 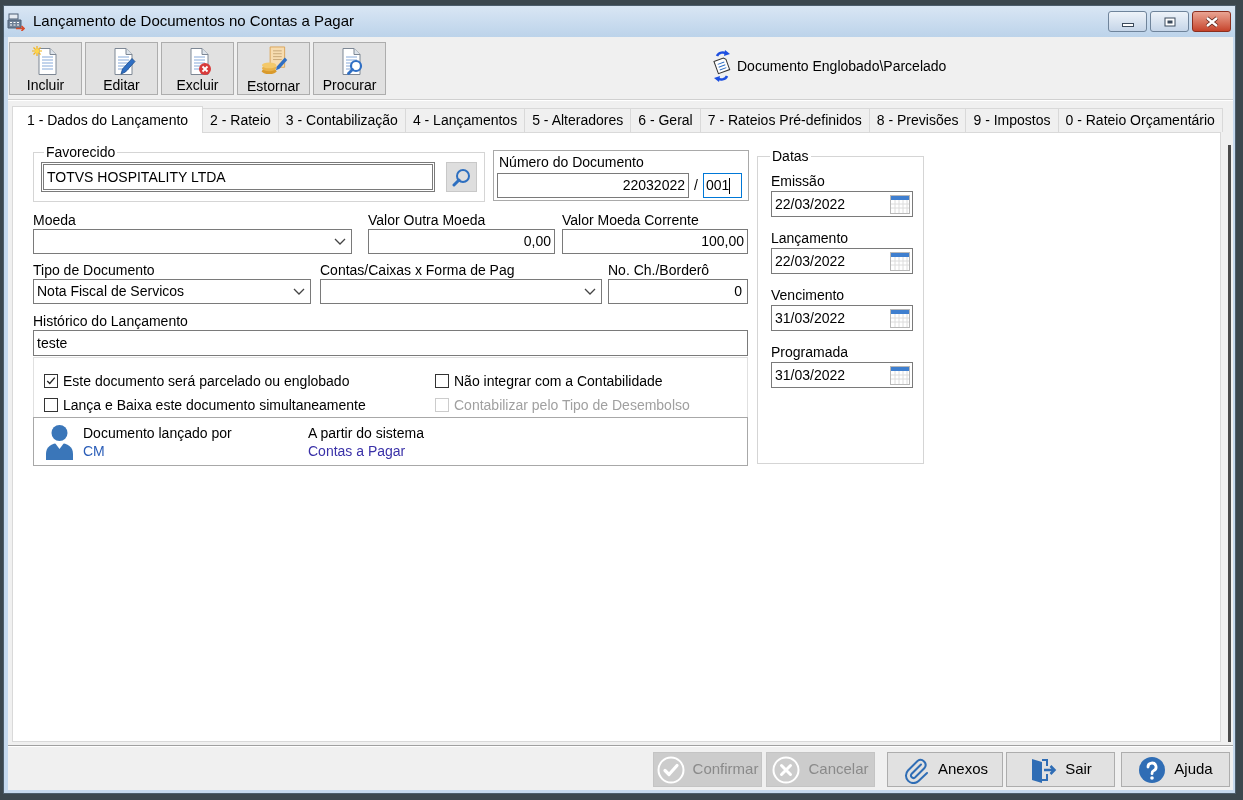 What do you see at coordinates (558, 381) in the screenshot?
I see `checkbox-label: Não integrar com a Contabilidade` at bounding box center [558, 381].